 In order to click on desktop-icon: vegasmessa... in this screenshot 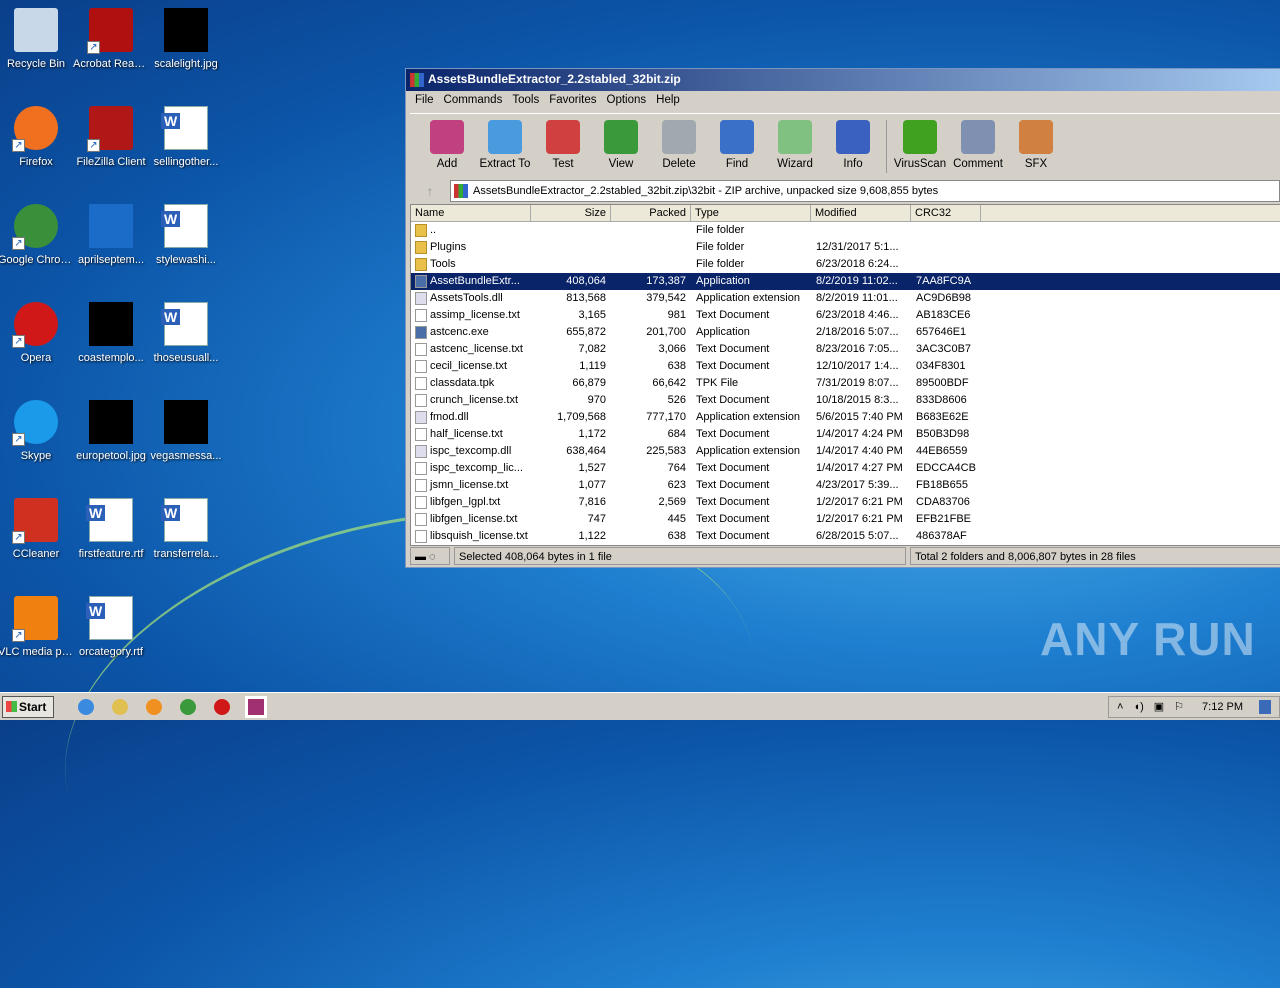, I will do `click(186, 431)`.